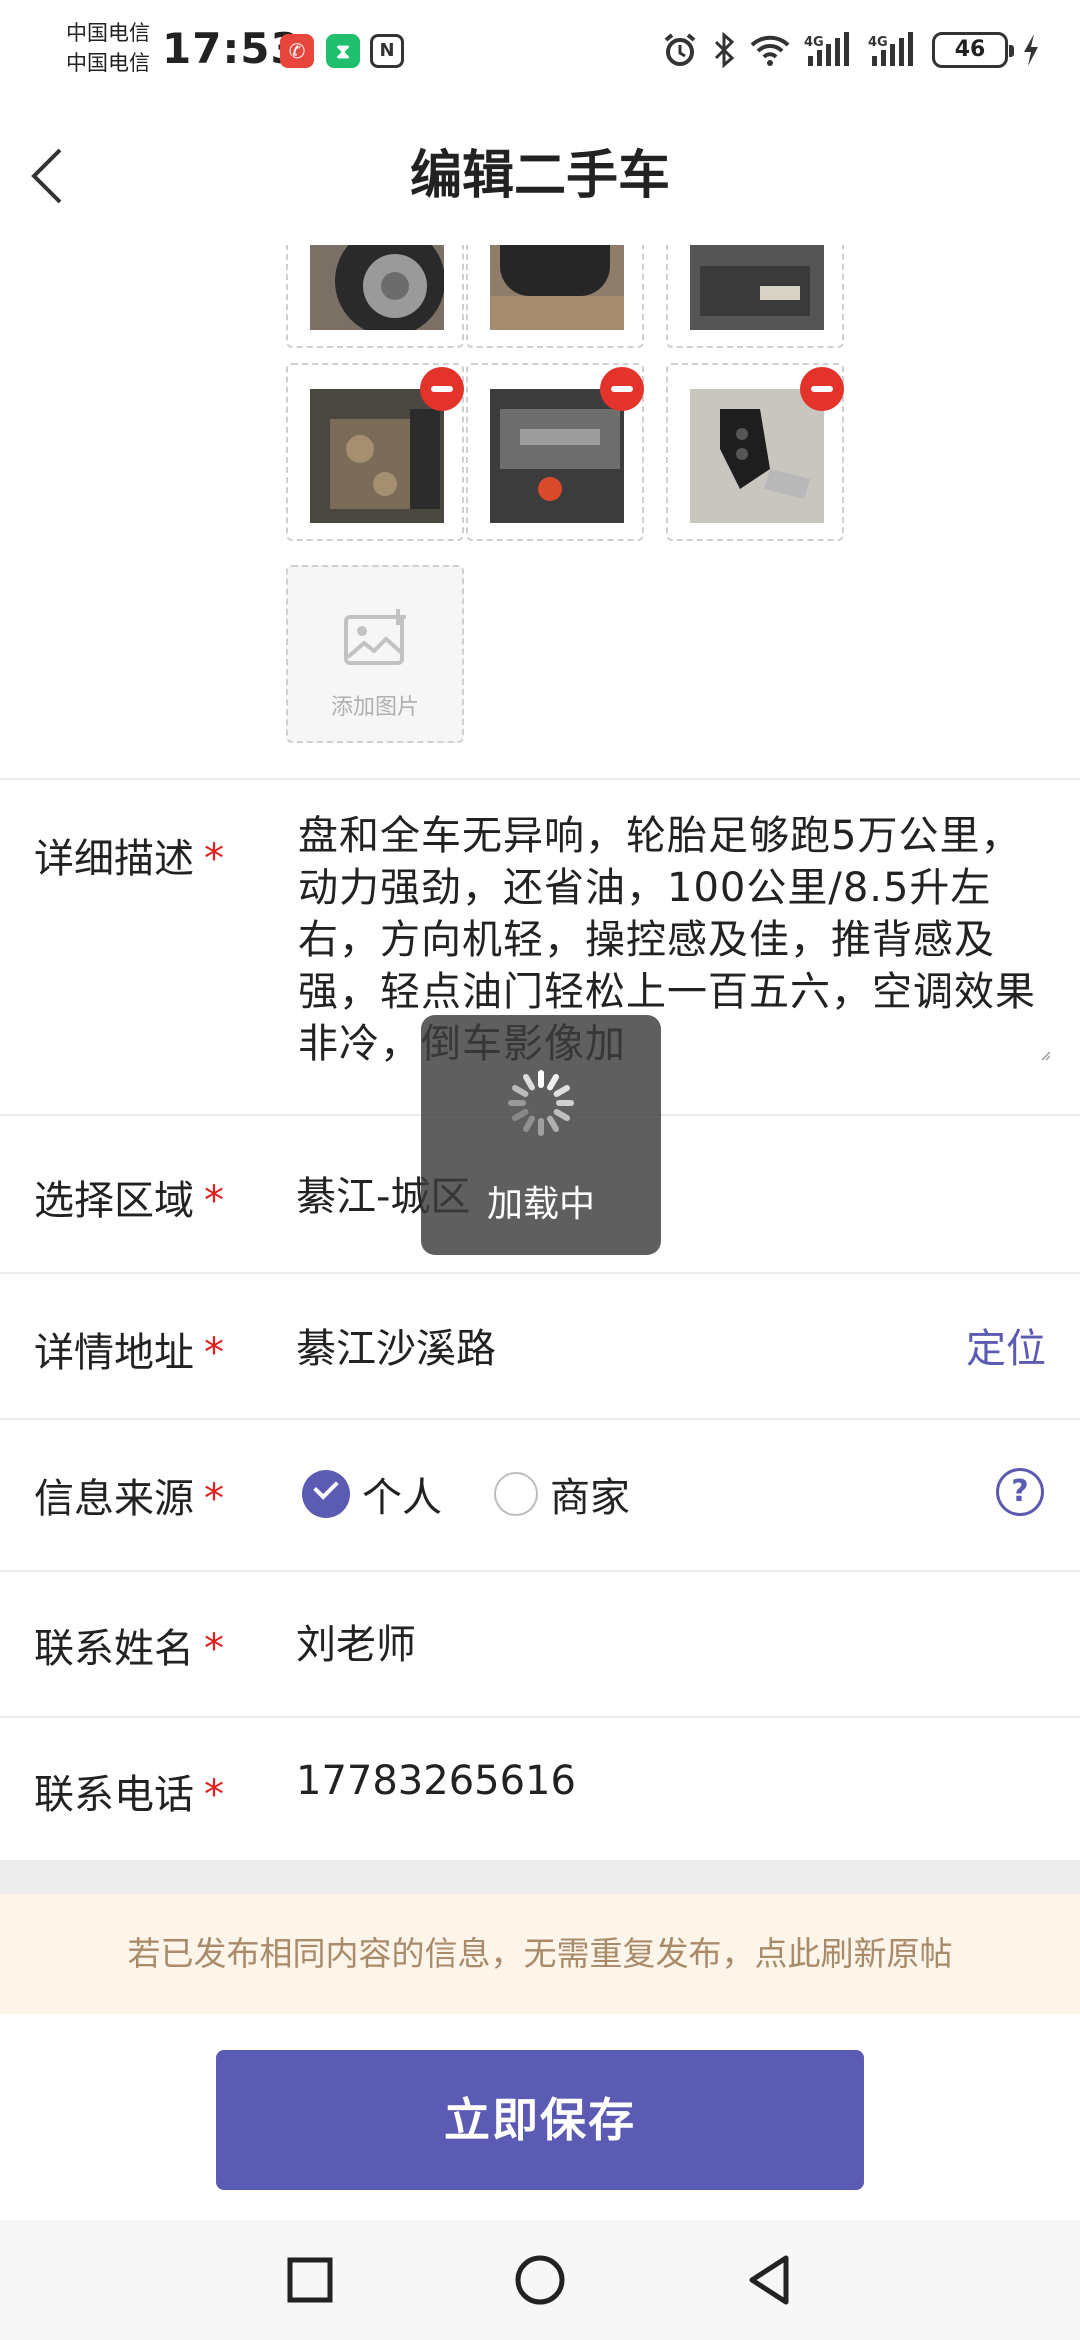 This screenshot has height=2340, width=1080. Describe the element at coordinates (540, 1643) in the screenshot. I see `contact-name-row: 联系姓名 * 刘老师` at that location.